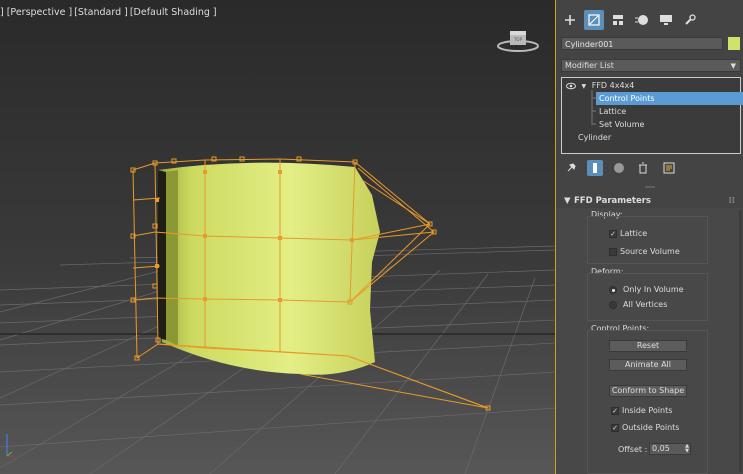  What do you see at coordinates (613, 290) in the screenshot?
I see `only-in-volume-radio` at bounding box center [613, 290].